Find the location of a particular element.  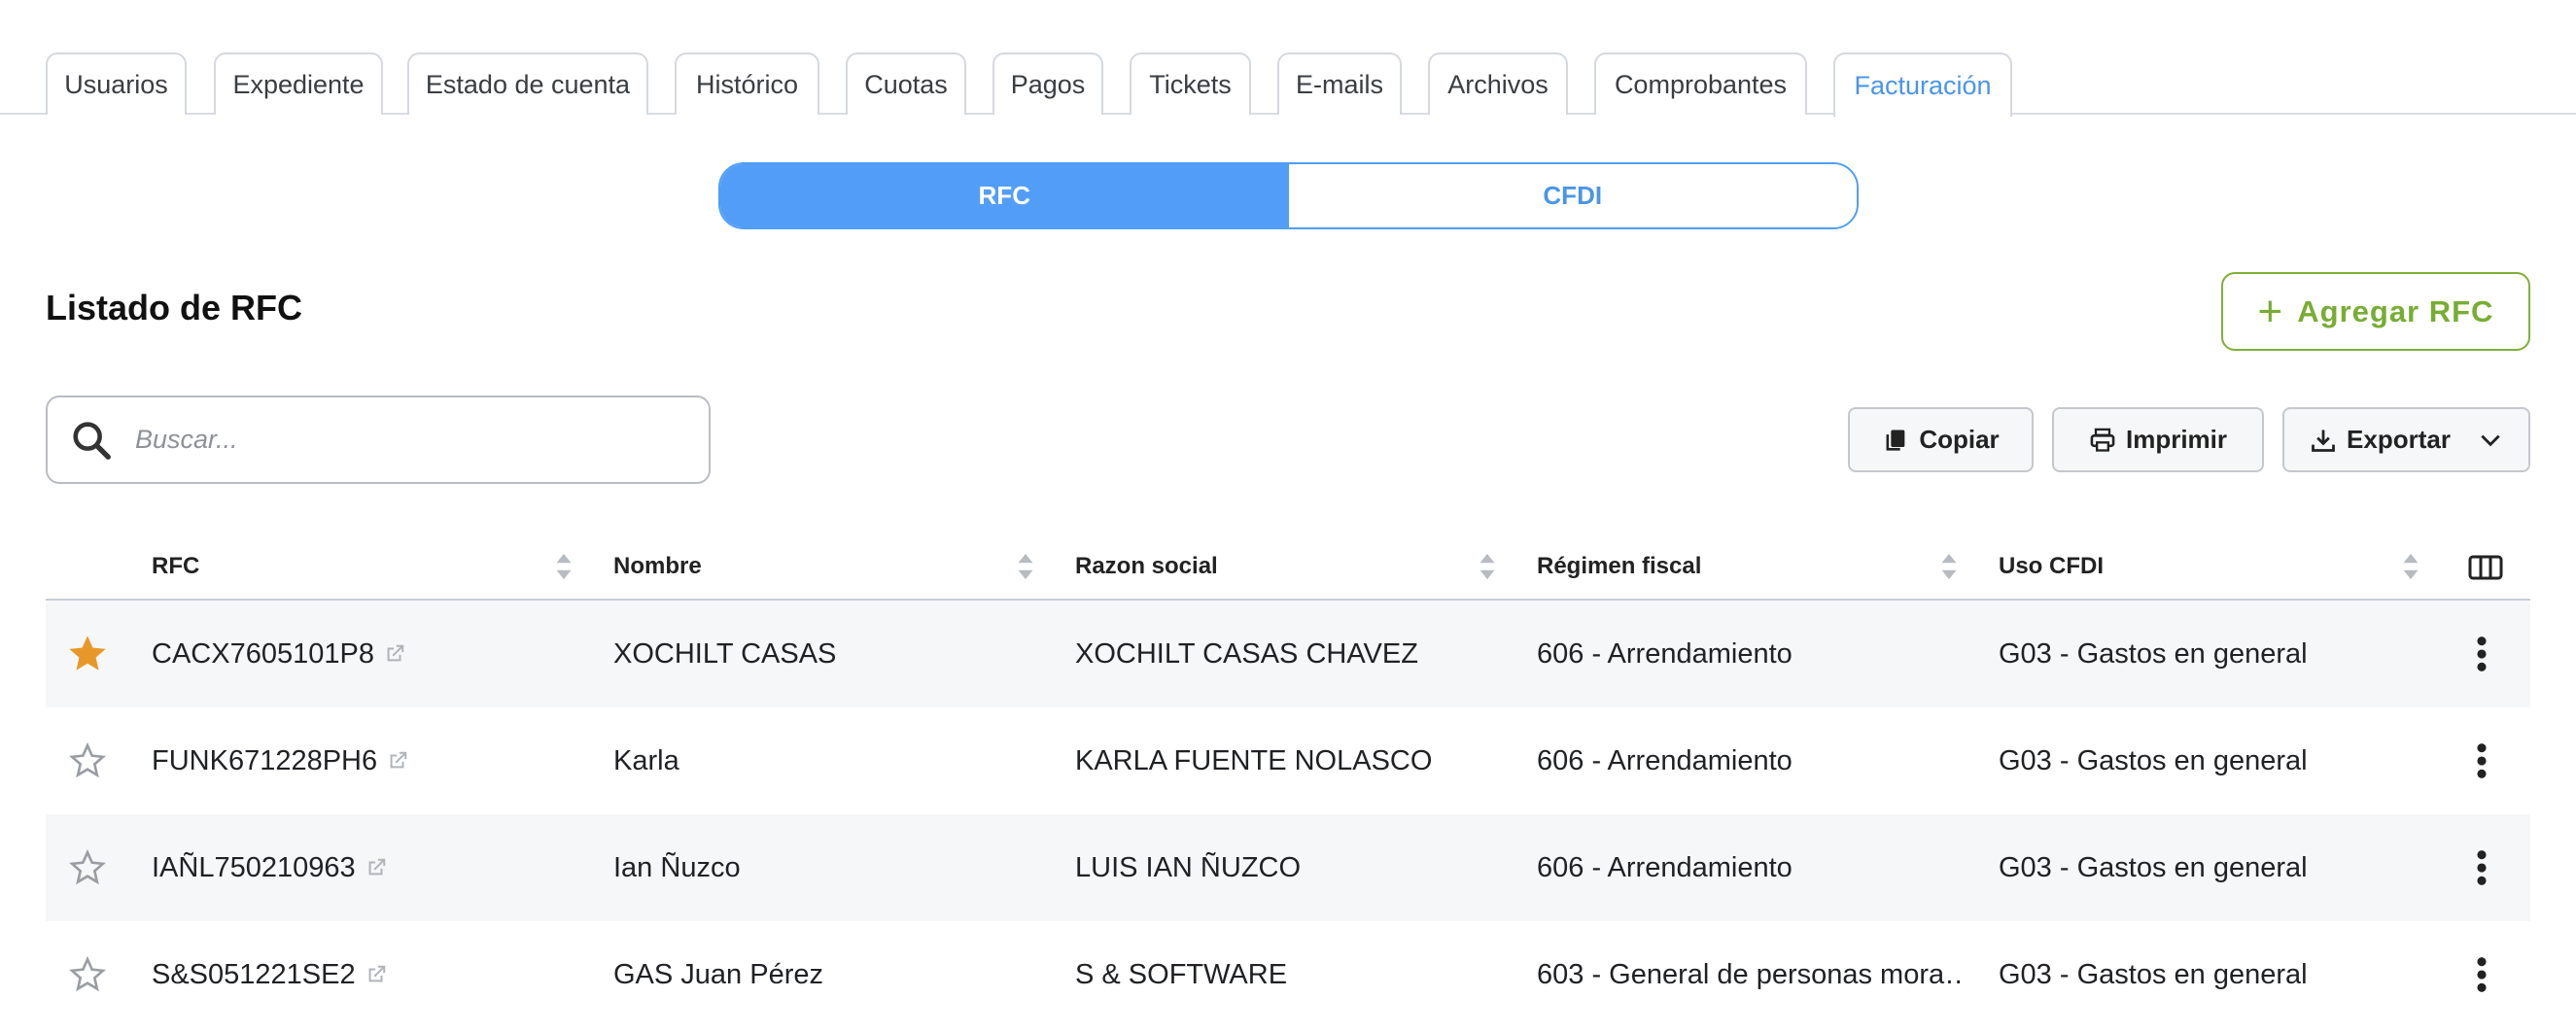

search-box is located at coordinates (378, 440).